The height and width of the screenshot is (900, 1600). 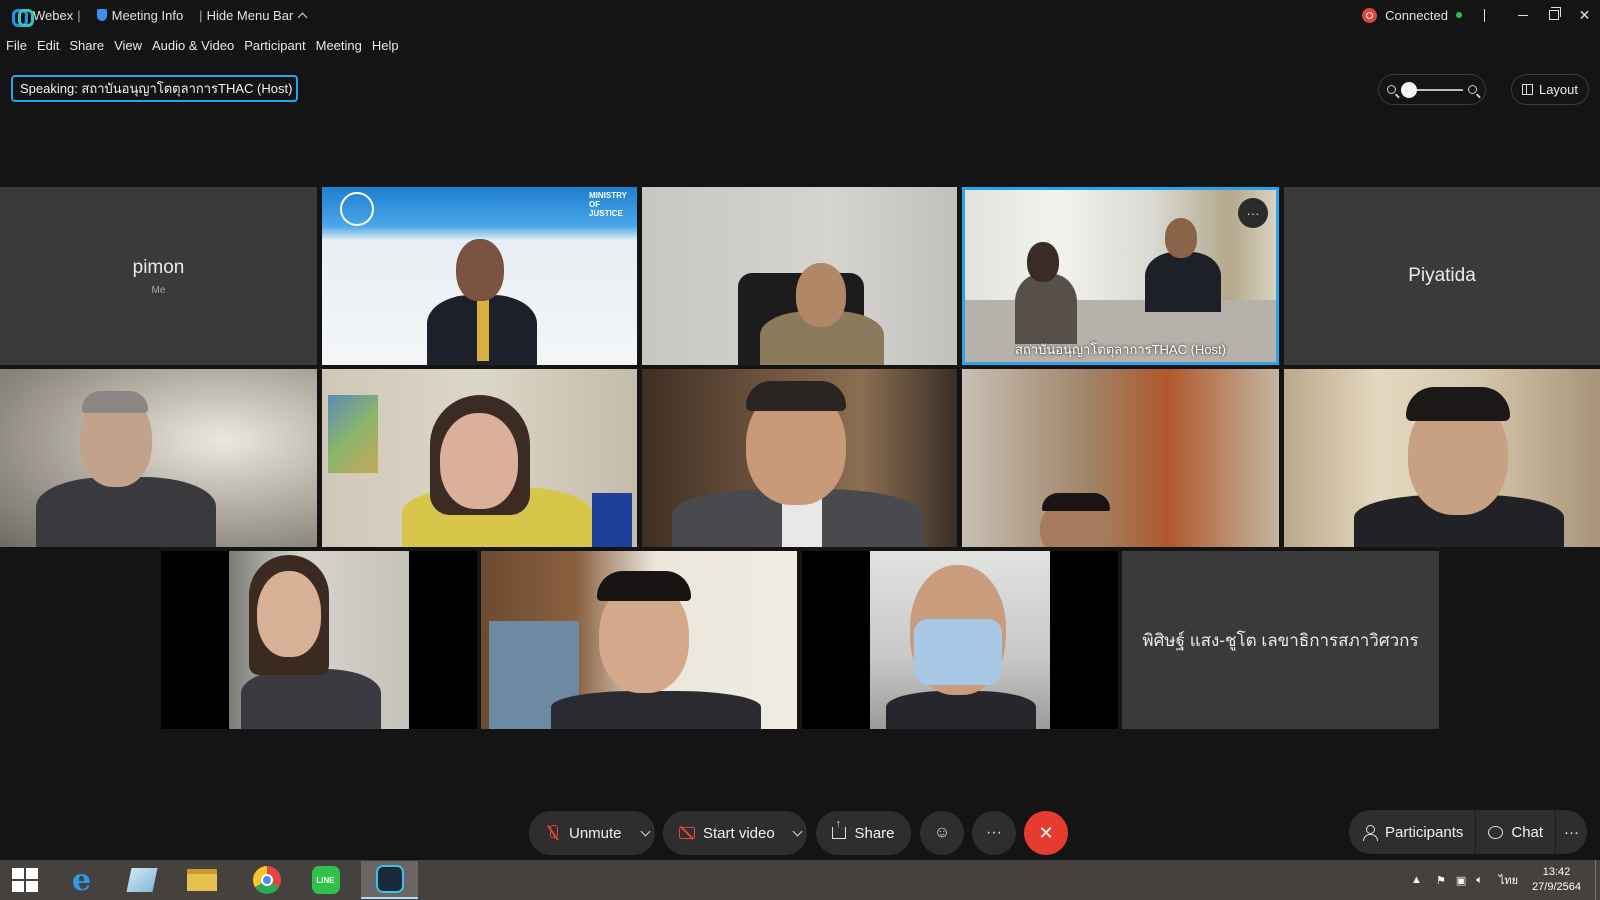 What do you see at coordinates (839, 828) in the screenshot?
I see `share-icon` at bounding box center [839, 828].